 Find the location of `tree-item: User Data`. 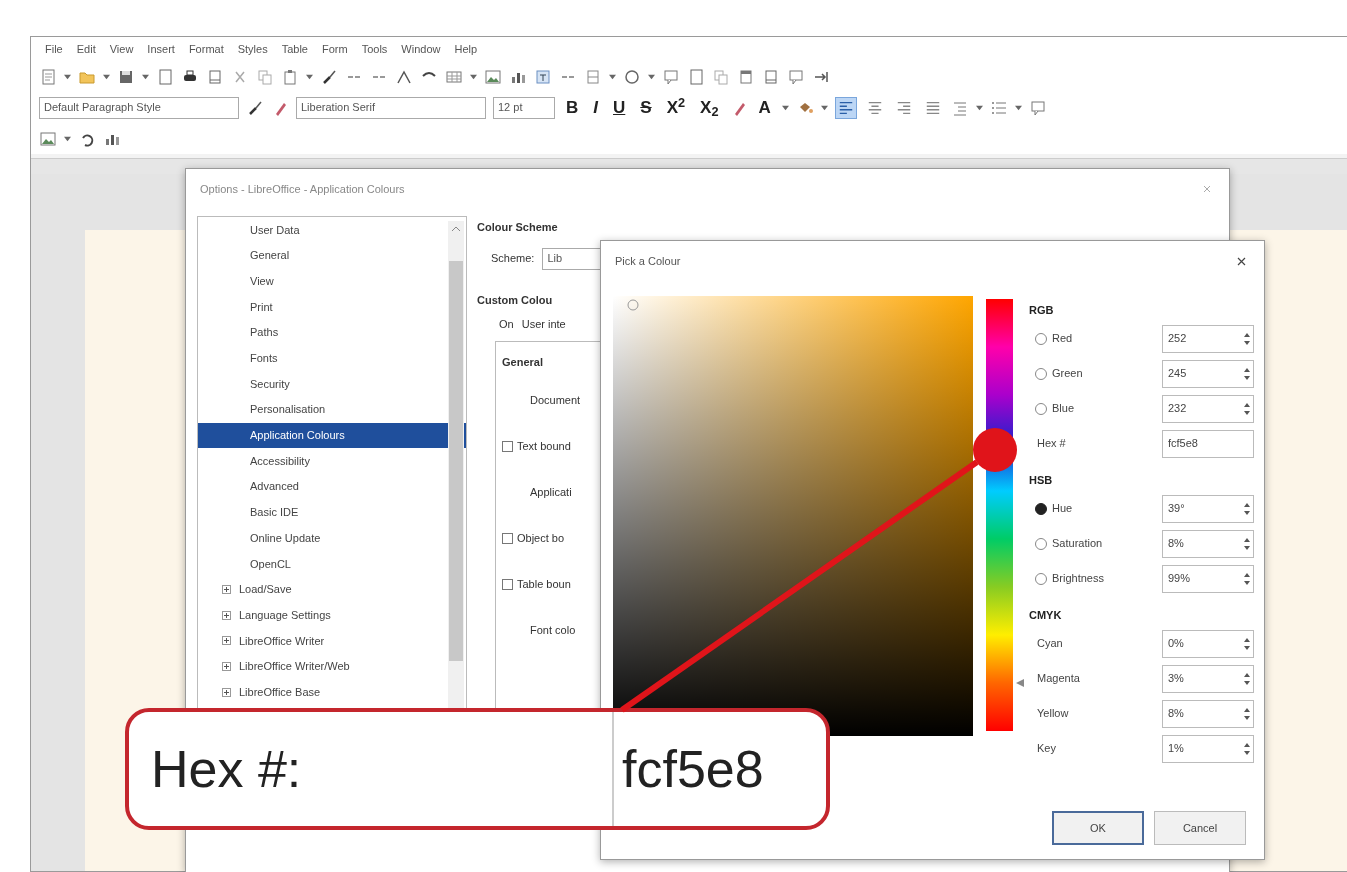

tree-item: User Data is located at coordinates (332, 230).